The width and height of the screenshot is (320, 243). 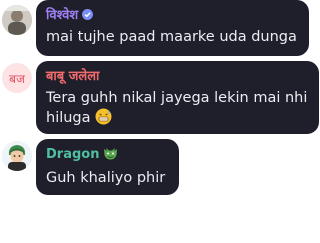 I want to click on sender-name: विश्वेश, so click(x=172, y=15).